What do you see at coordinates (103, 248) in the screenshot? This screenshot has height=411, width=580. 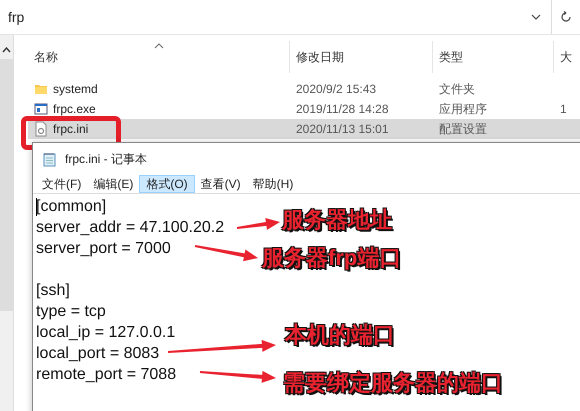 I see `text-line: server_port = 7000` at bounding box center [103, 248].